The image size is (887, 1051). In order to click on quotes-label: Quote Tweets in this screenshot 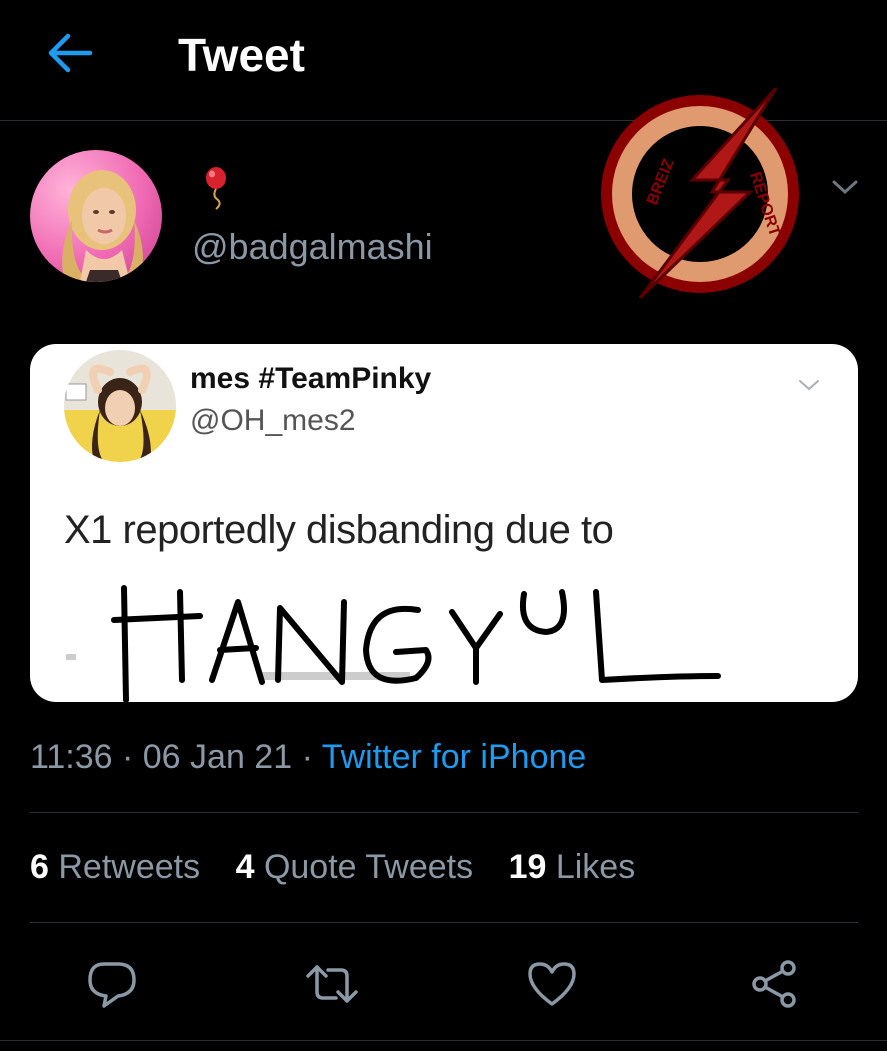, I will do `click(368, 867)`.